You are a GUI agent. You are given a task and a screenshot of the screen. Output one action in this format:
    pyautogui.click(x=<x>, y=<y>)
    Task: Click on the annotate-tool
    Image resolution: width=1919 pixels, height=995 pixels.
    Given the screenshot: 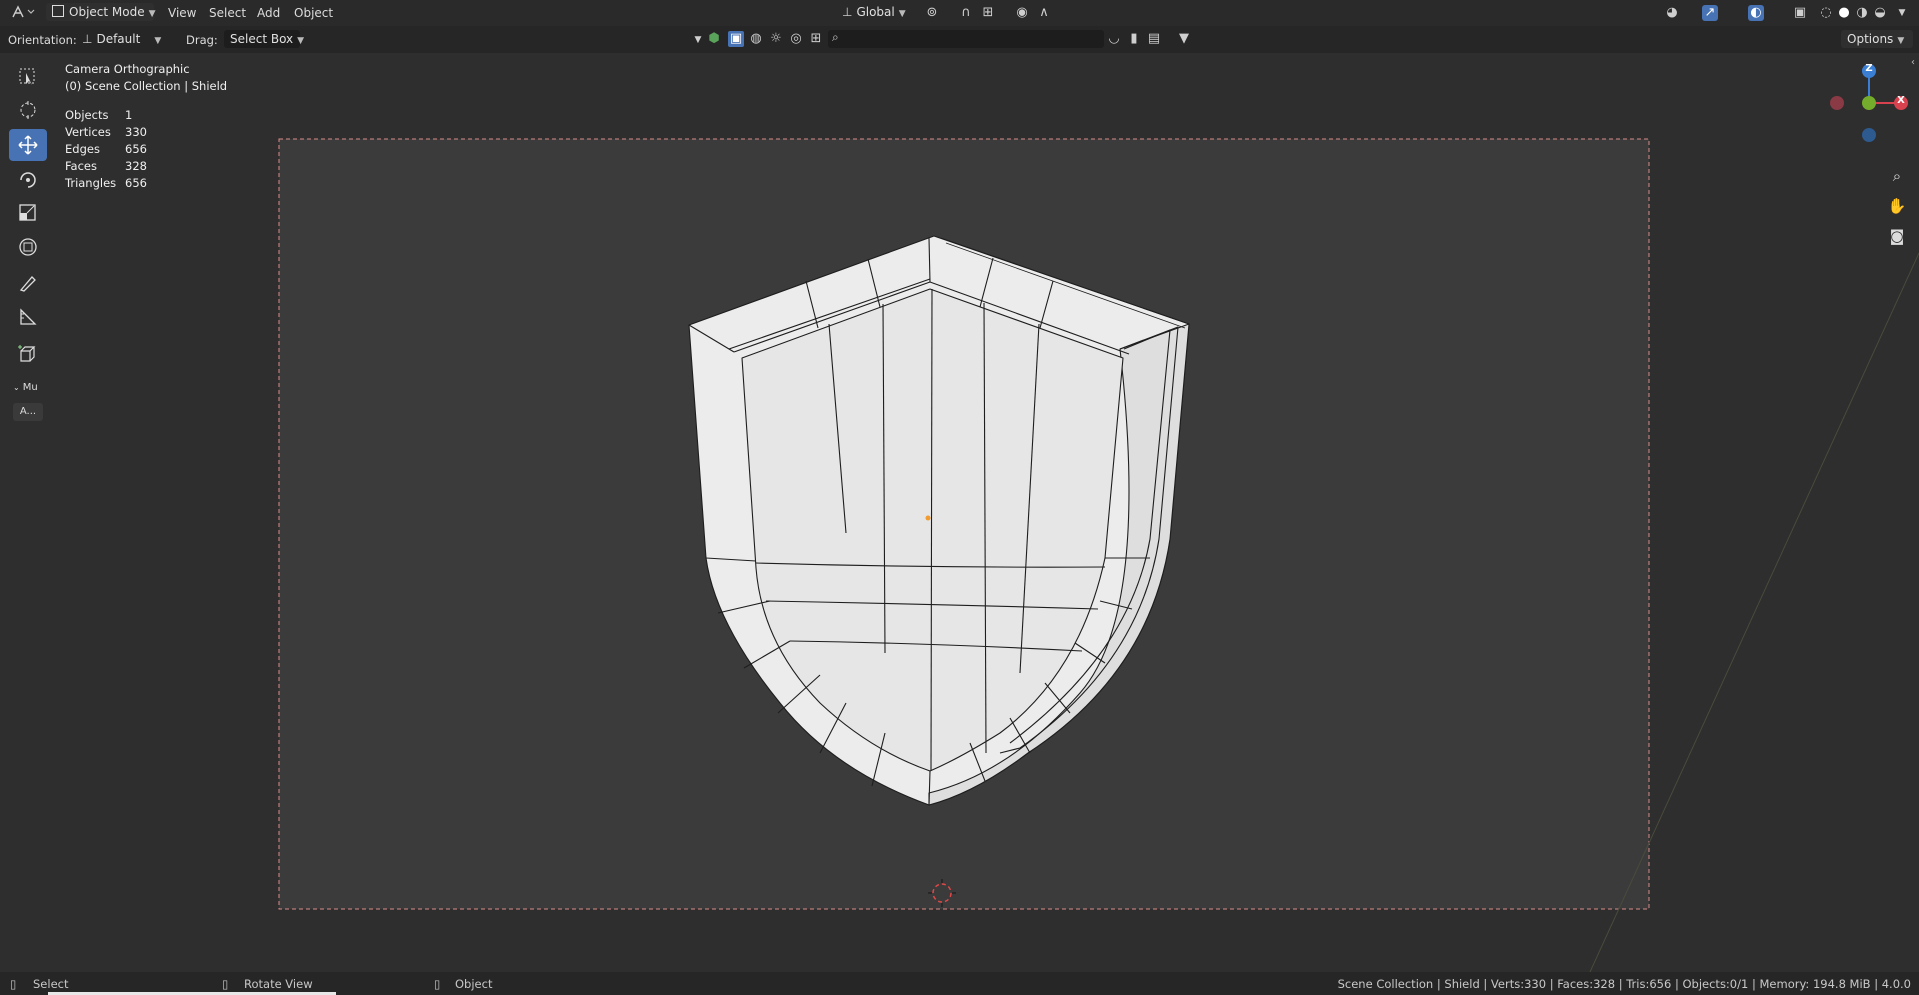 What is the action you would take?
    pyautogui.click(x=28, y=283)
    